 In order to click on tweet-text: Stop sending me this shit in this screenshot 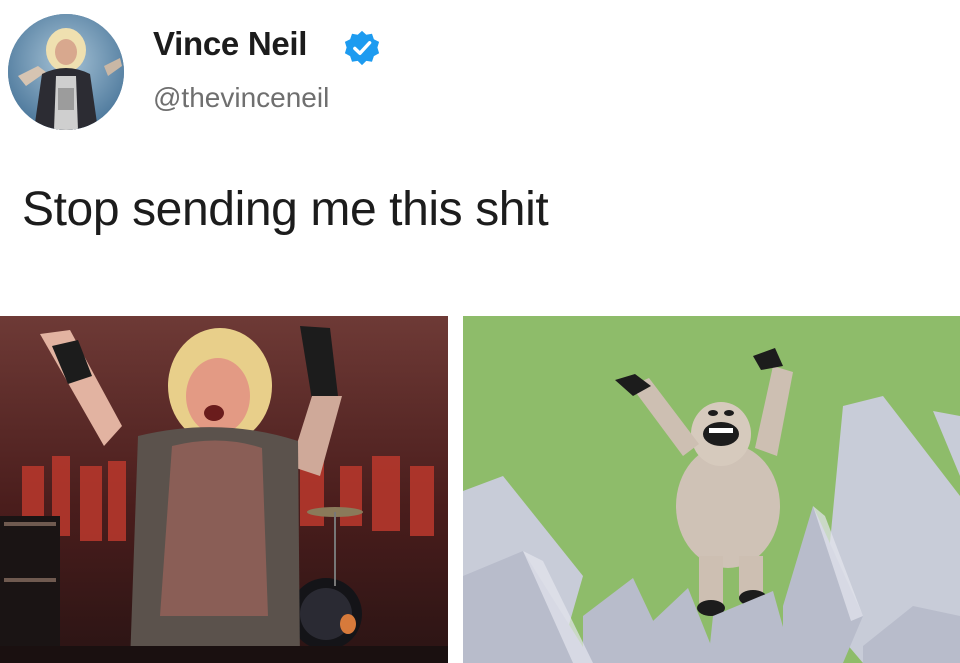, I will do `click(285, 209)`.